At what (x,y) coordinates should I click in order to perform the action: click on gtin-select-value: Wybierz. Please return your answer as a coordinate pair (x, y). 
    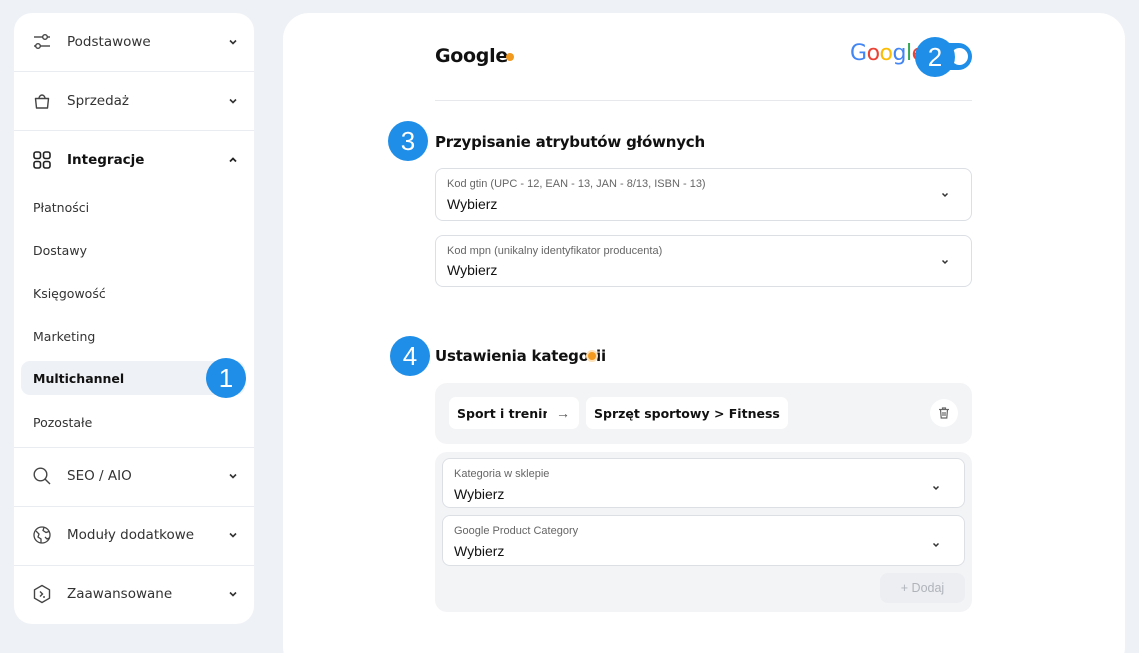
    Looking at the image, I should click on (472, 204).